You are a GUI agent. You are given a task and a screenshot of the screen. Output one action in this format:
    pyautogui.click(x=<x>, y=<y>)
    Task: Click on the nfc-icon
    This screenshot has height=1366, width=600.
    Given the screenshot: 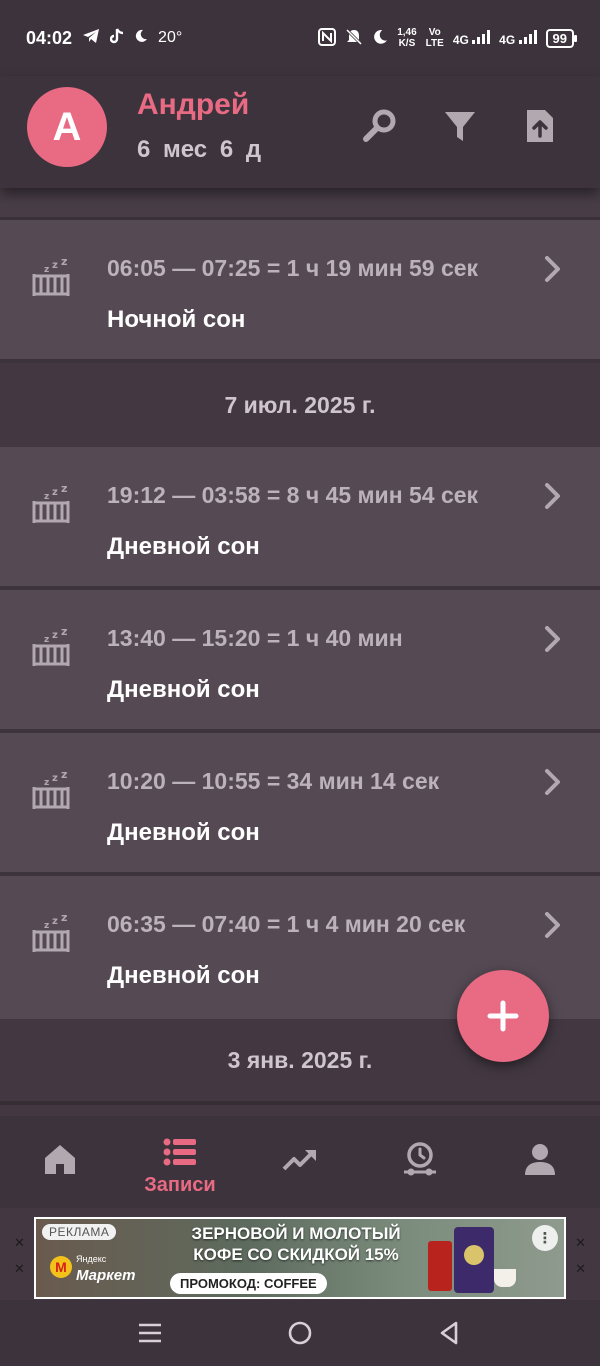 What is the action you would take?
    pyautogui.click(x=327, y=38)
    